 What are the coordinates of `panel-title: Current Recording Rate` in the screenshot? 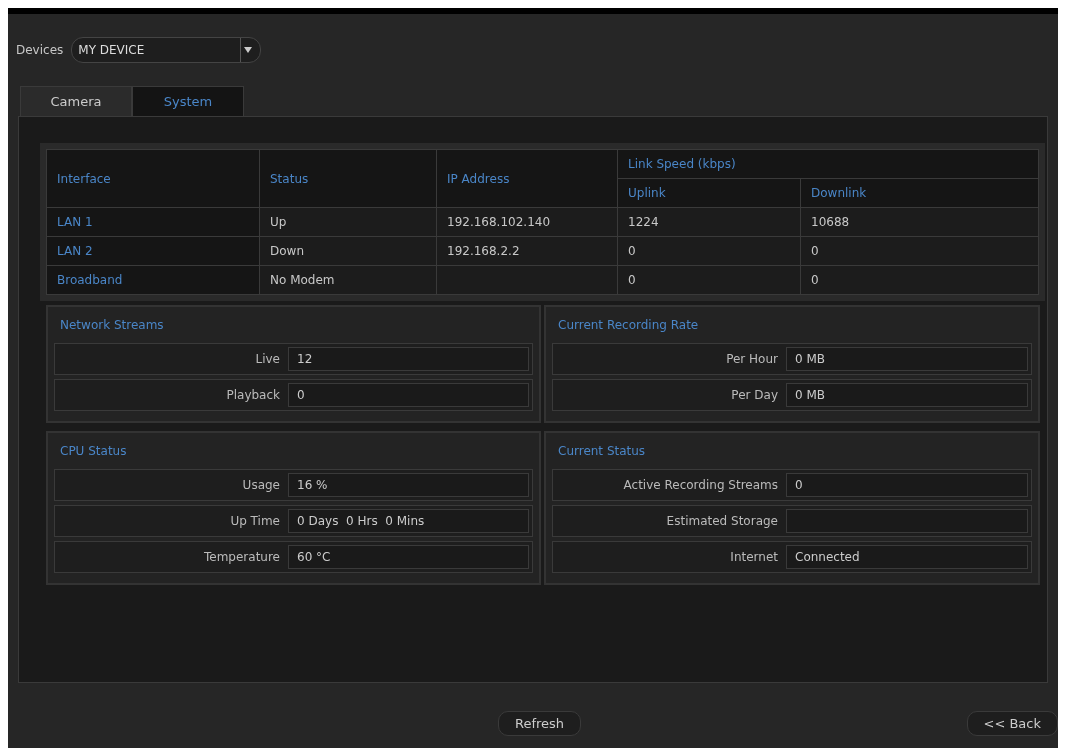 It's located at (628, 325).